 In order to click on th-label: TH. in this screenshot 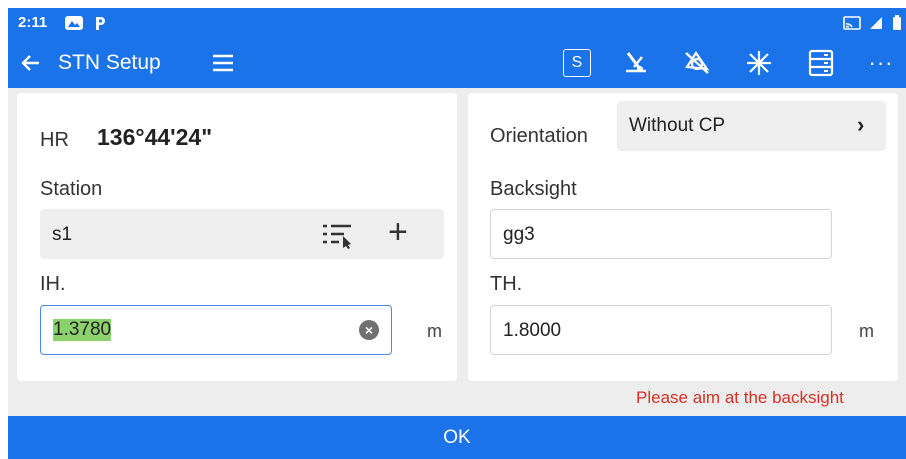, I will do `click(506, 284)`.